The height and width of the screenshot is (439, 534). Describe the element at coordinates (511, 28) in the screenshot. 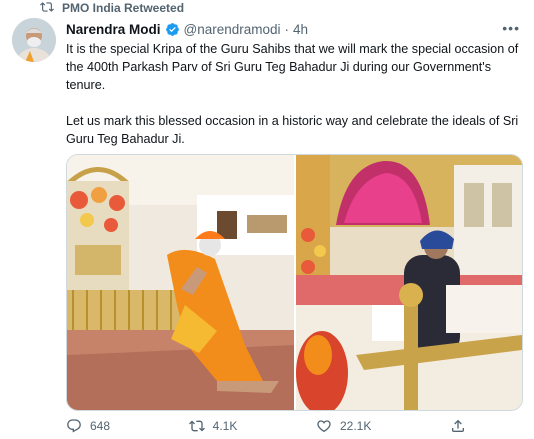

I see `more-options-icon: •••` at that location.